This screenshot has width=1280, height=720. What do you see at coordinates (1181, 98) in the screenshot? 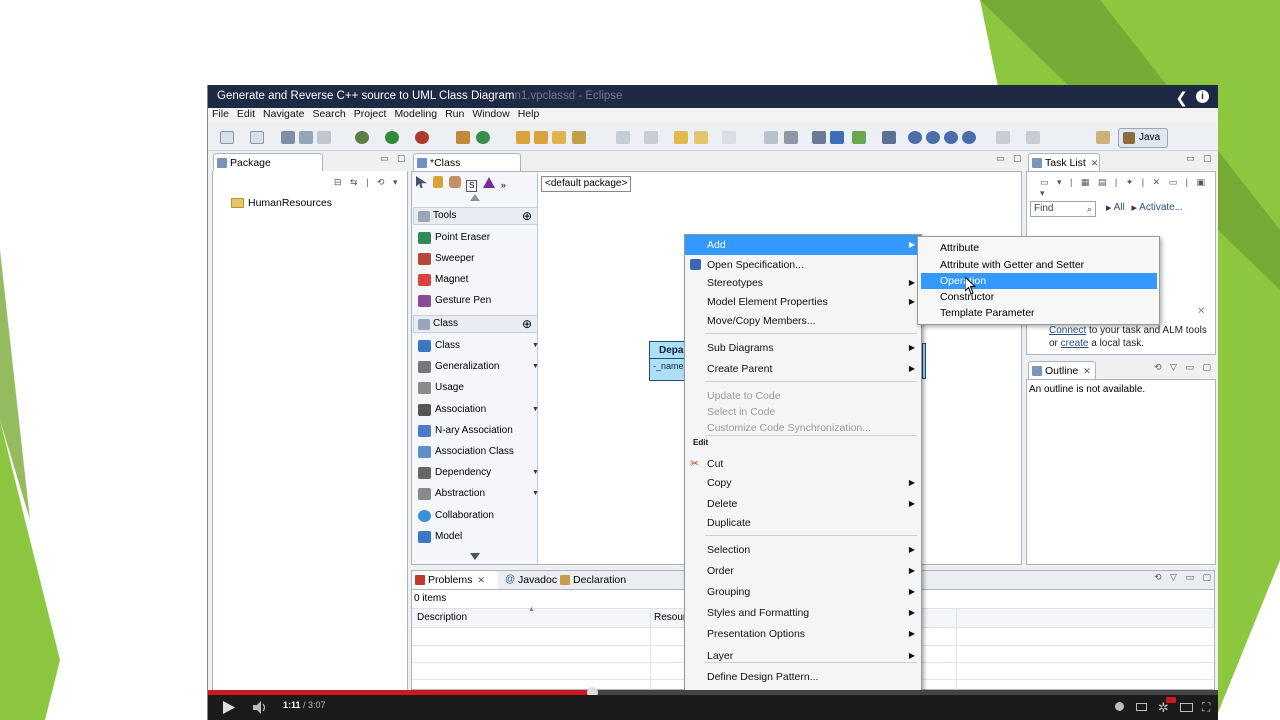
I see `share-icon: ❮` at bounding box center [1181, 98].